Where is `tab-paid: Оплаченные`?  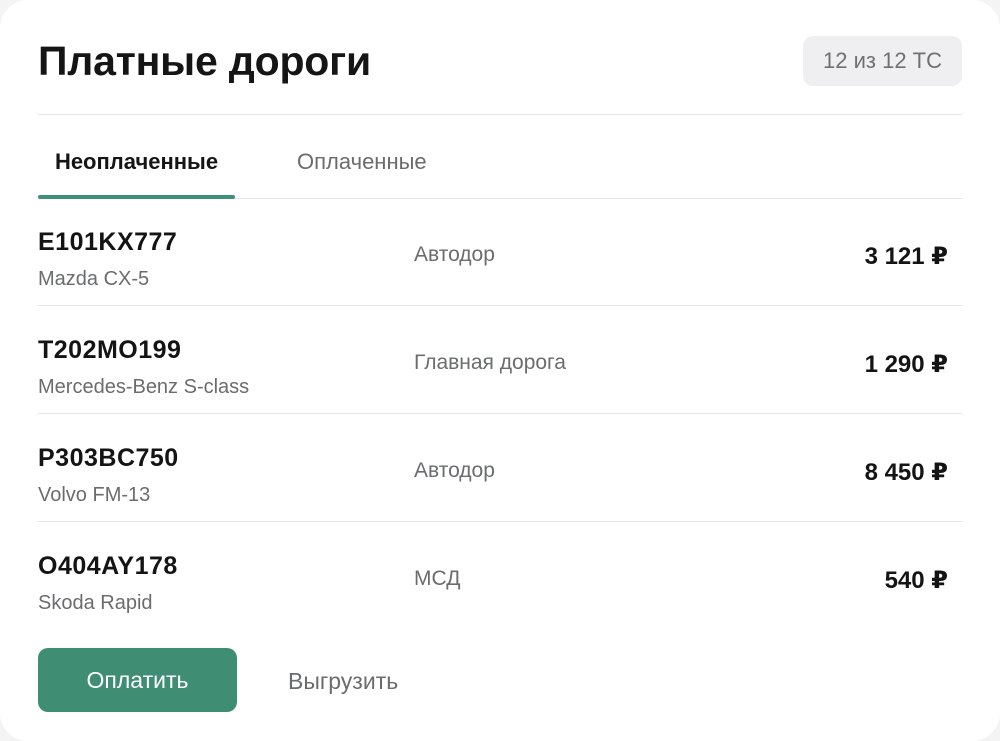
tab-paid: Оплаченные is located at coordinates (362, 156).